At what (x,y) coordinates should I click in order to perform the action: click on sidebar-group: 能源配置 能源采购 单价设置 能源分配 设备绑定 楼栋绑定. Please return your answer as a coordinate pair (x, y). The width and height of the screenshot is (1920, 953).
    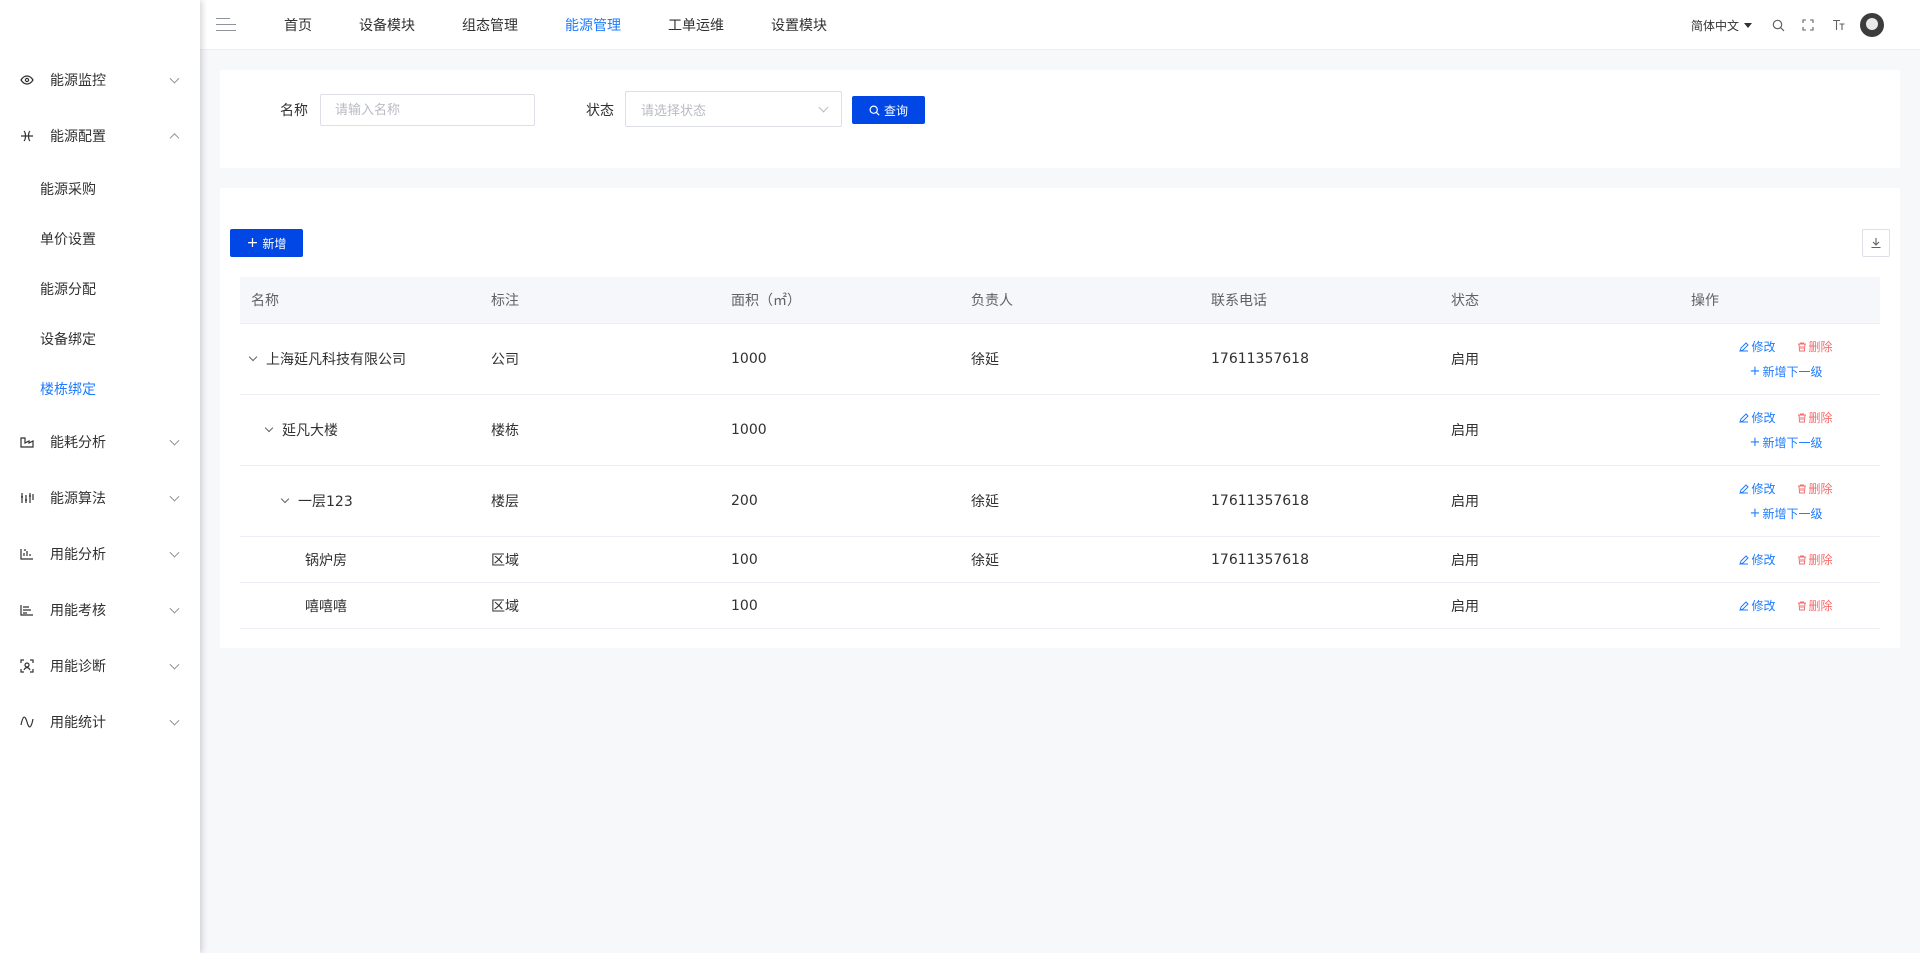
    Looking at the image, I should click on (100, 261).